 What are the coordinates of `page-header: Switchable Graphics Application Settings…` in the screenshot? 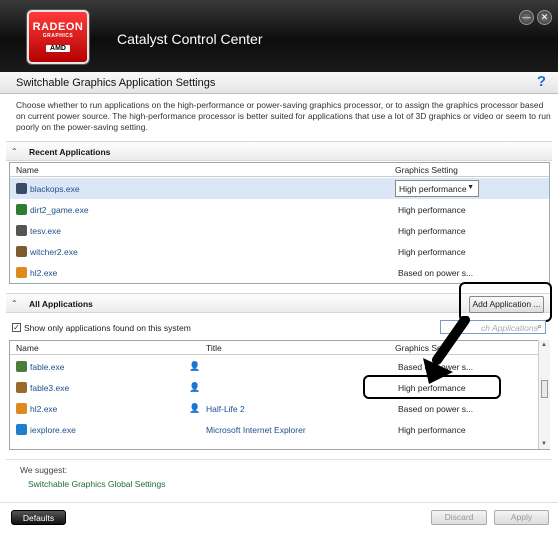 It's located at (279, 83).